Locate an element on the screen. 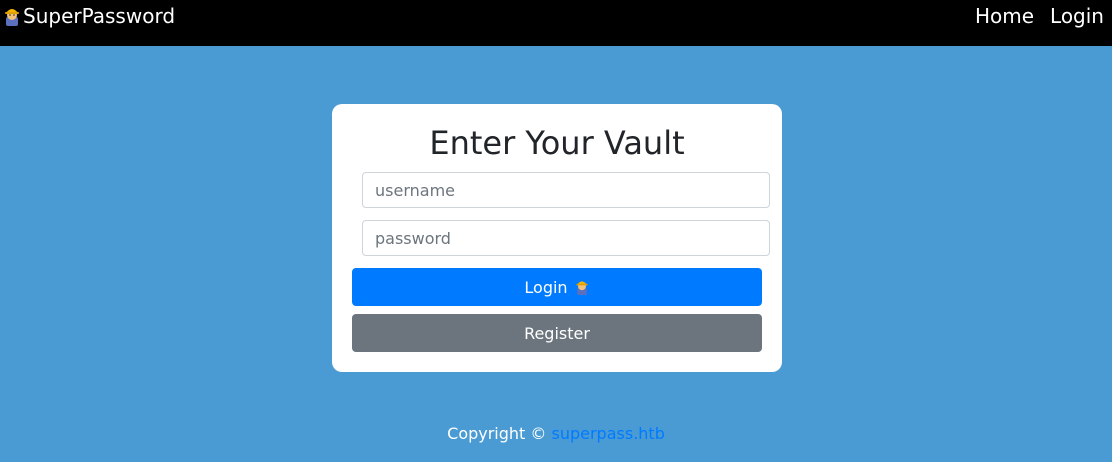 The height and width of the screenshot is (462, 1112). password-input is located at coordinates (566, 238).